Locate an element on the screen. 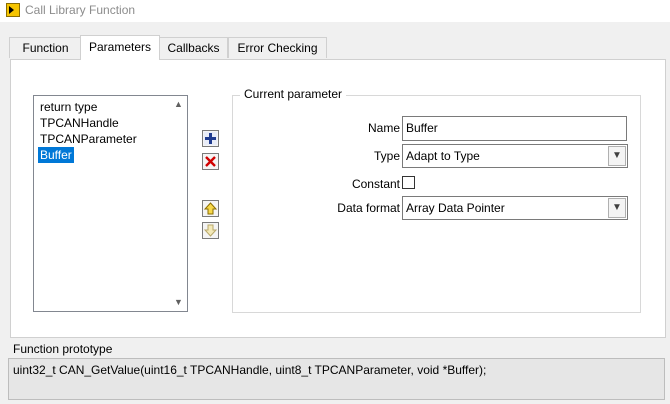 The image size is (670, 404). tab-function: Function is located at coordinates (45, 47).